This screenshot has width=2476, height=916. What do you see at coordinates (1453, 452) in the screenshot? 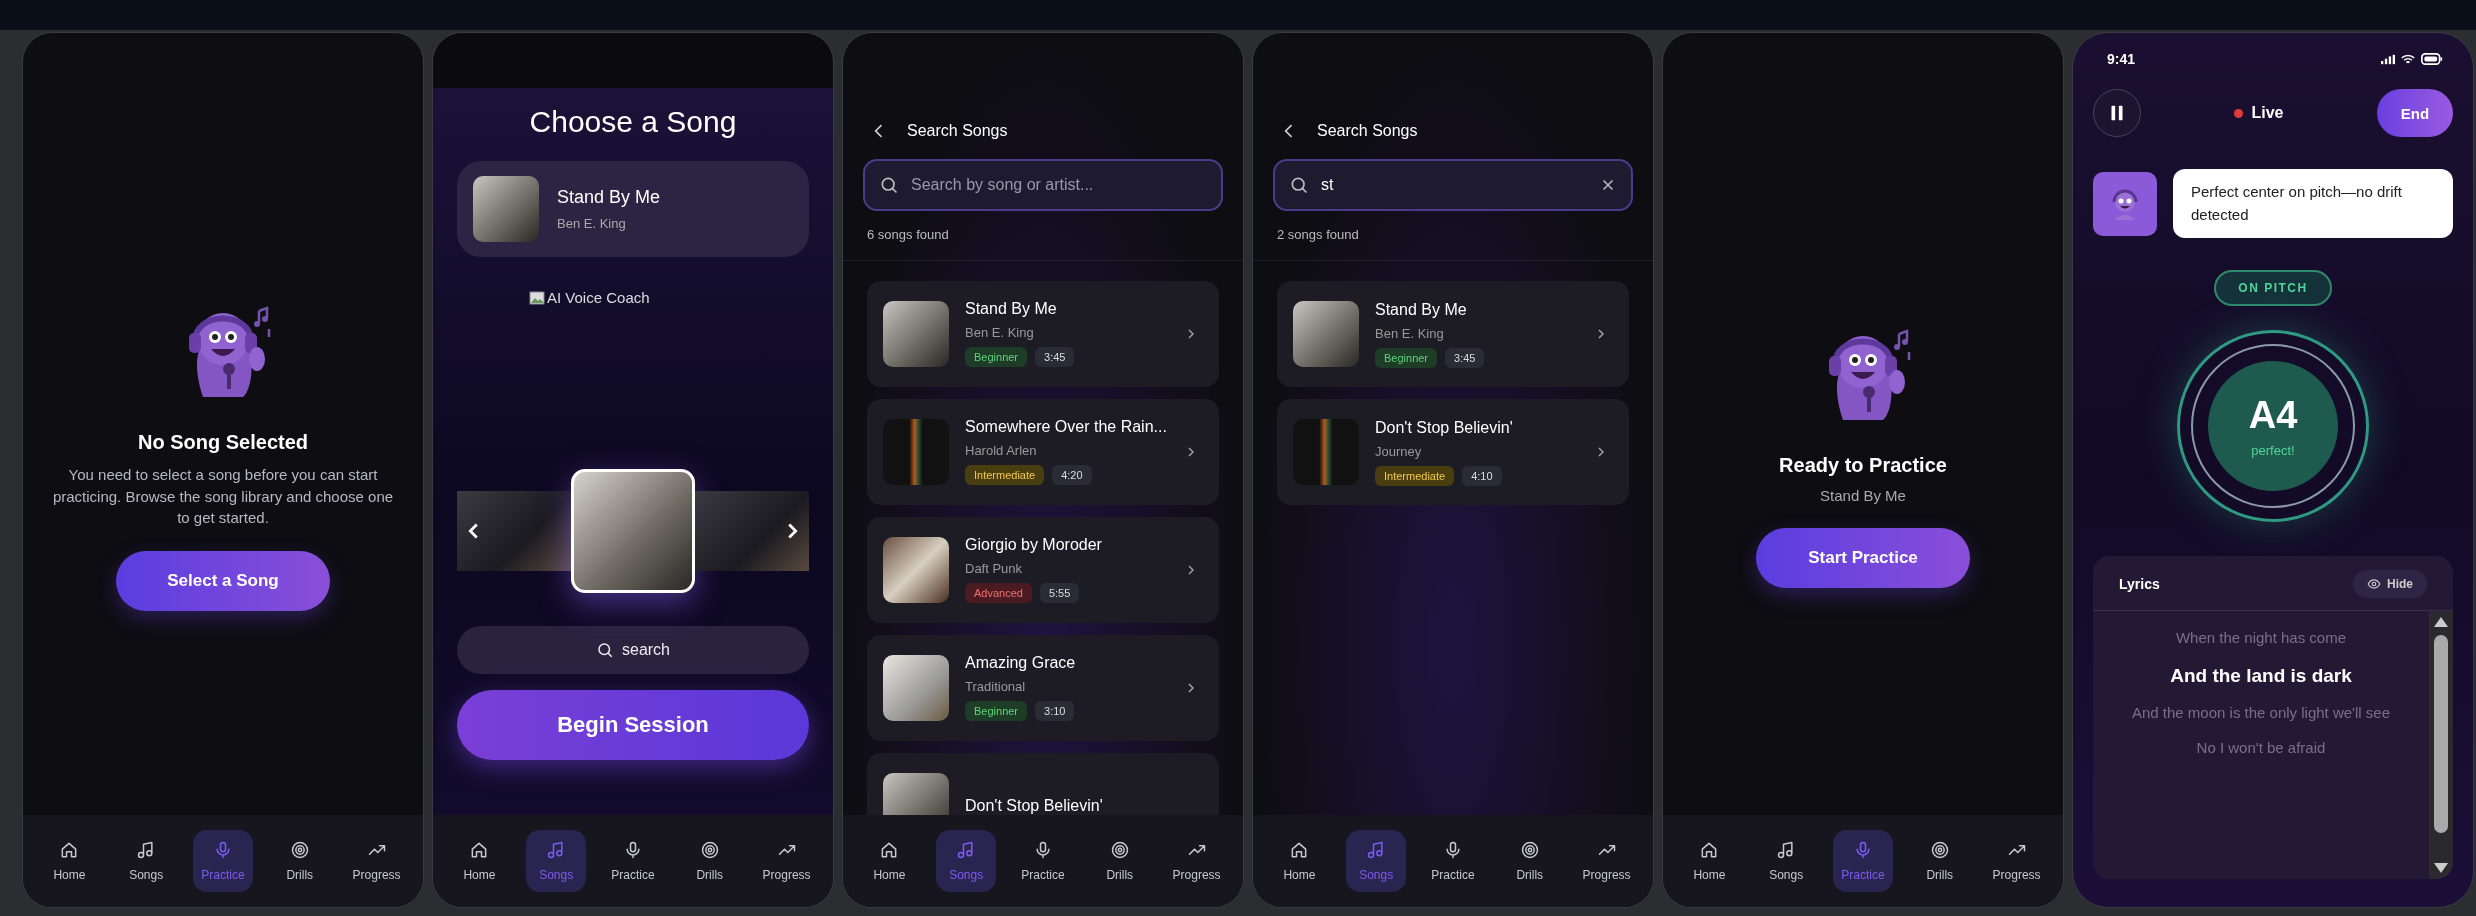
I see `song-card: Don't Stop Believin' Journey Intermediate 4:10` at bounding box center [1453, 452].